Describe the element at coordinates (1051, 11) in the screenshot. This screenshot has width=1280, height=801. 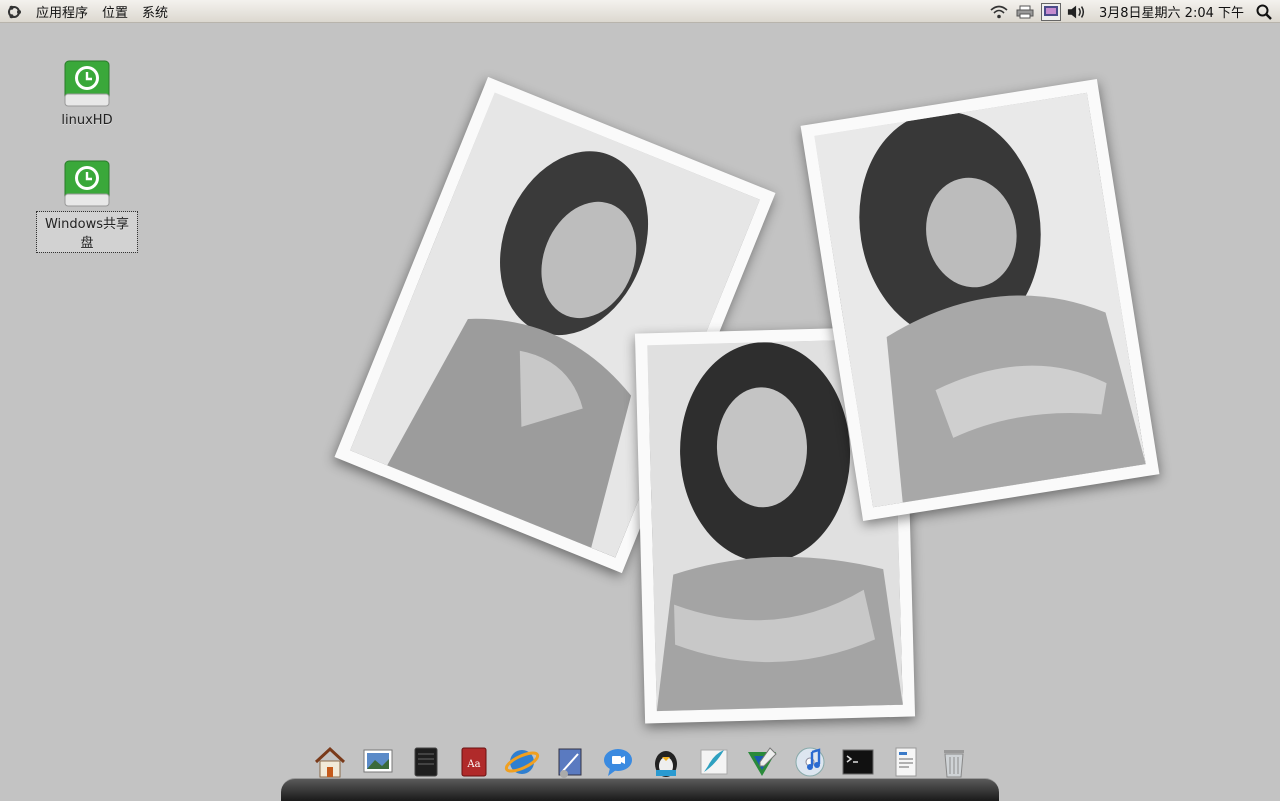
I see `display-icon` at that location.